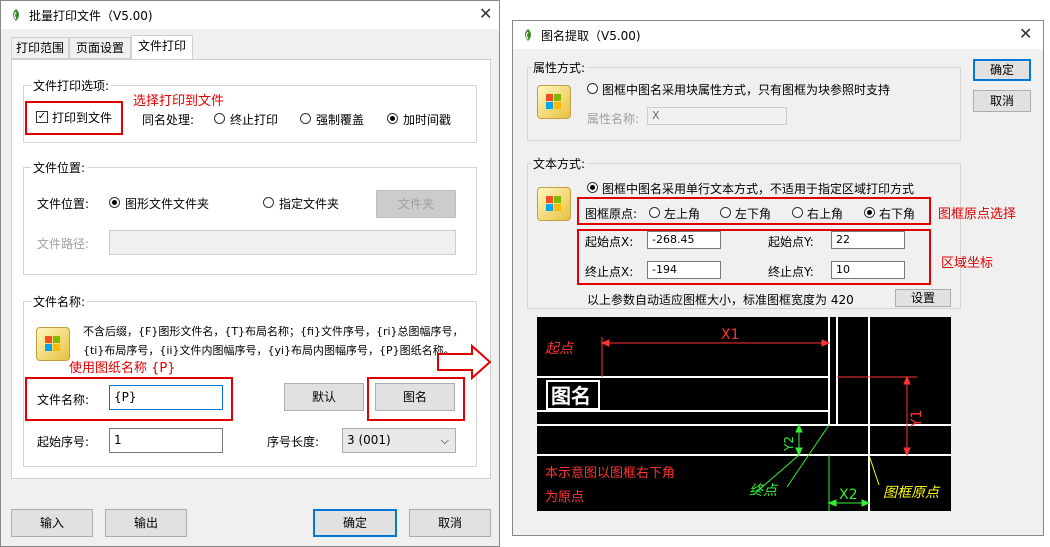 This screenshot has width=1050, height=547. I want to click on attribute-name-value: X, so click(656, 115).